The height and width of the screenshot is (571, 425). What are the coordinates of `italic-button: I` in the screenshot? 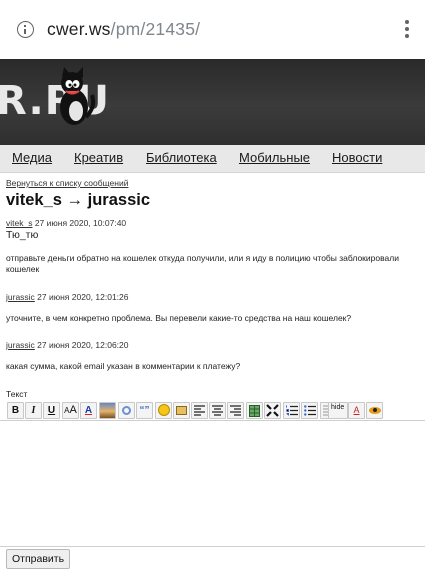 It's located at (33, 410).